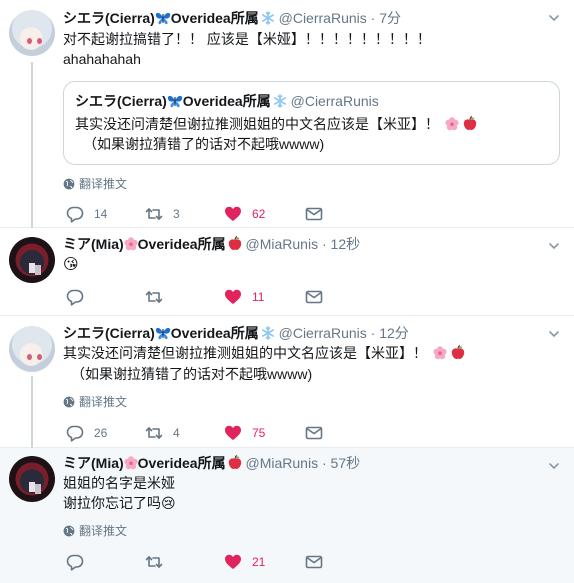 This screenshot has height=583, width=574. I want to click on reply-button: 26, so click(86, 433).